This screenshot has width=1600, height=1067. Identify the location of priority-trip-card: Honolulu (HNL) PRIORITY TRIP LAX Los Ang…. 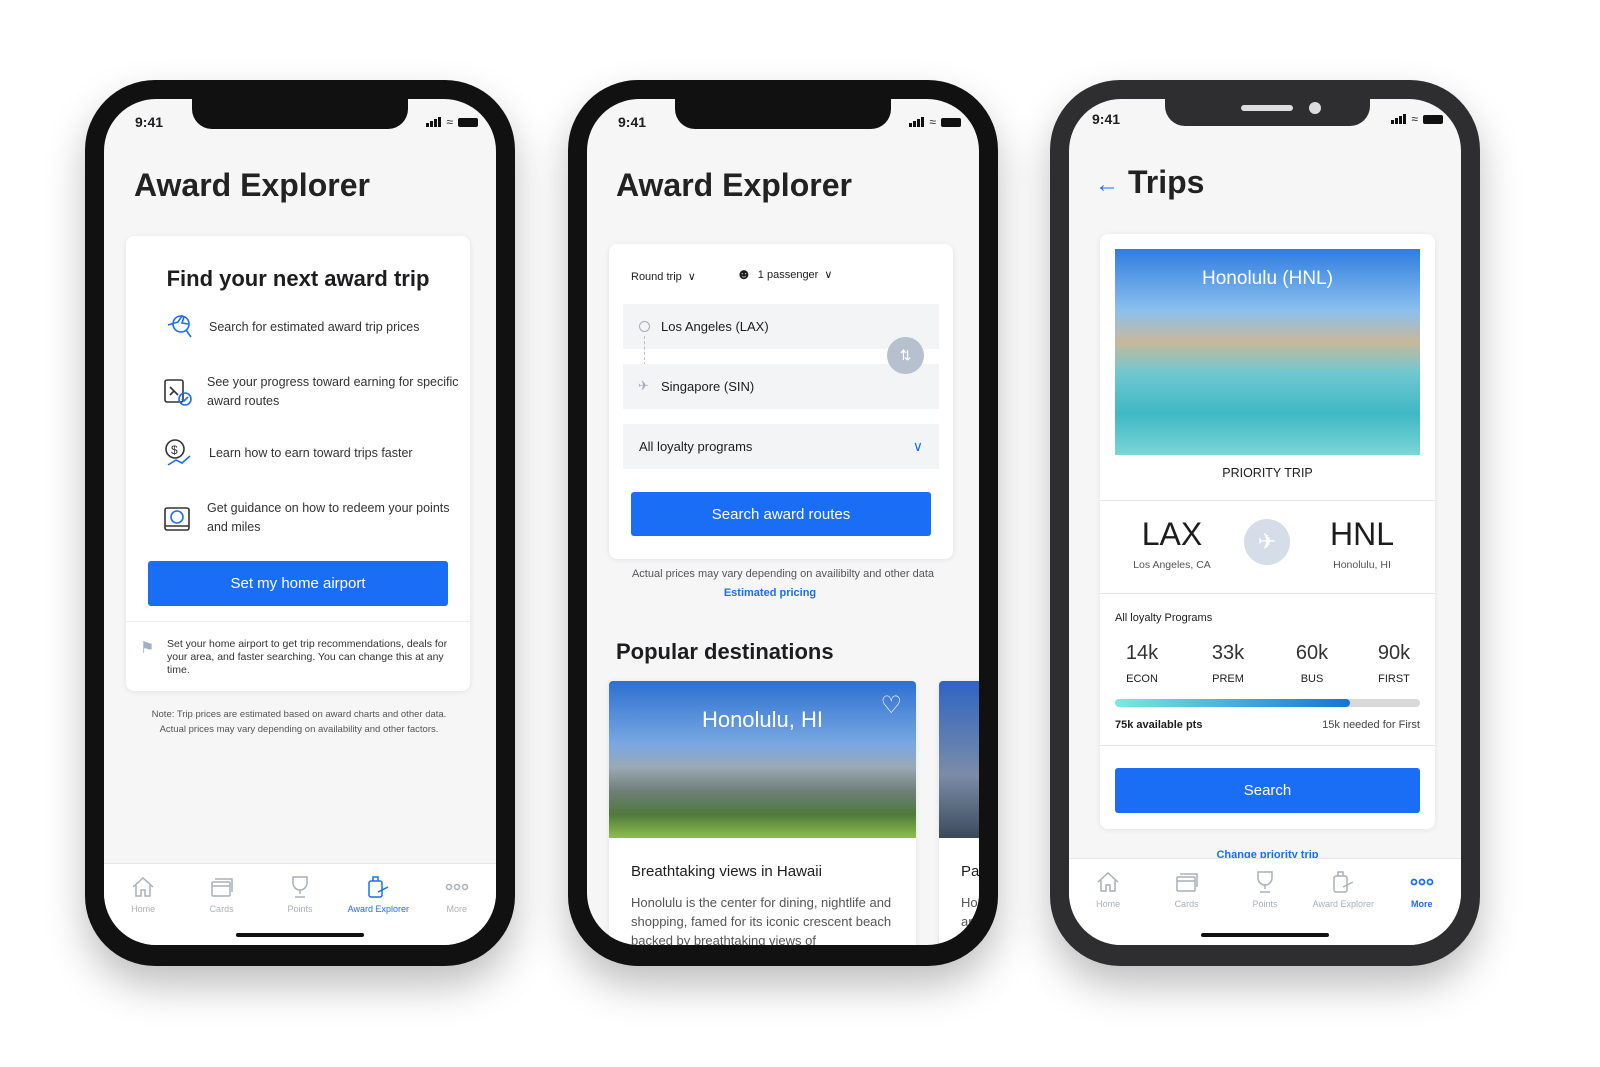
(1267, 531).